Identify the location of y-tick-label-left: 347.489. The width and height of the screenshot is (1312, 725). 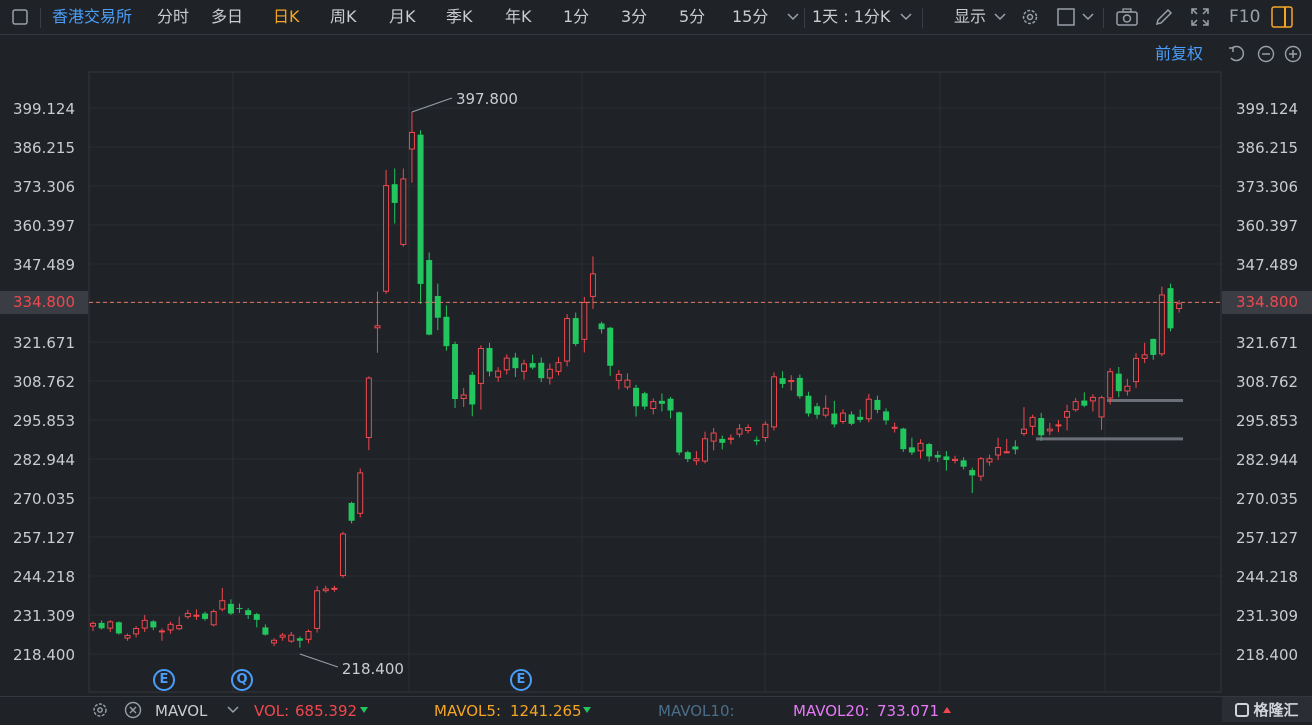
(44, 265).